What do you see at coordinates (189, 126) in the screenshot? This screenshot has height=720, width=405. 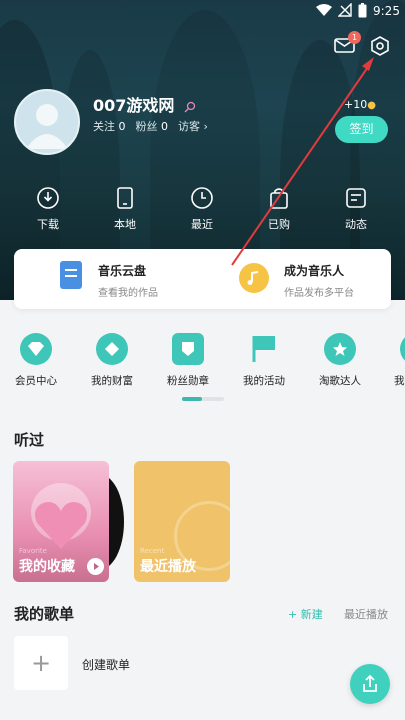 I see `visitors-label: 访客` at bounding box center [189, 126].